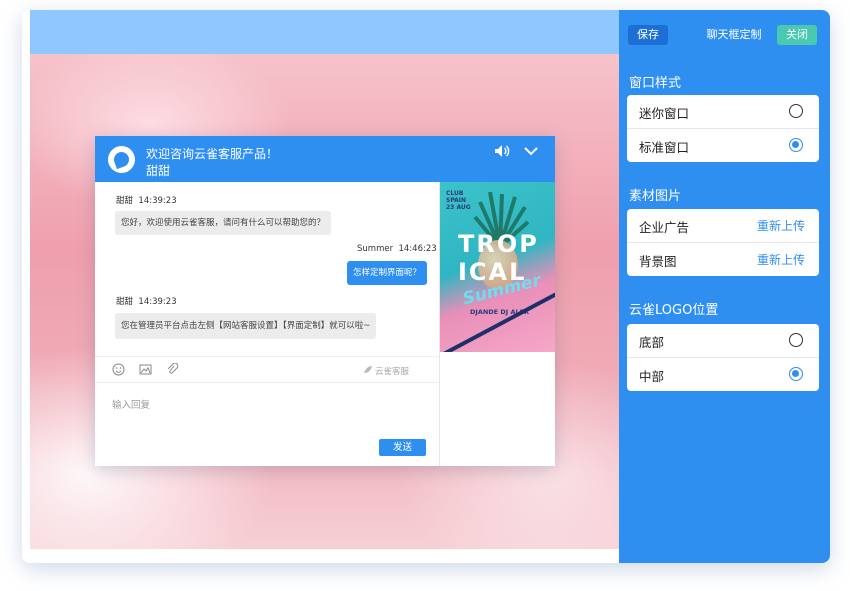 The image size is (850, 591). I want to click on reply-input: 输入回复, so click(131, 404).